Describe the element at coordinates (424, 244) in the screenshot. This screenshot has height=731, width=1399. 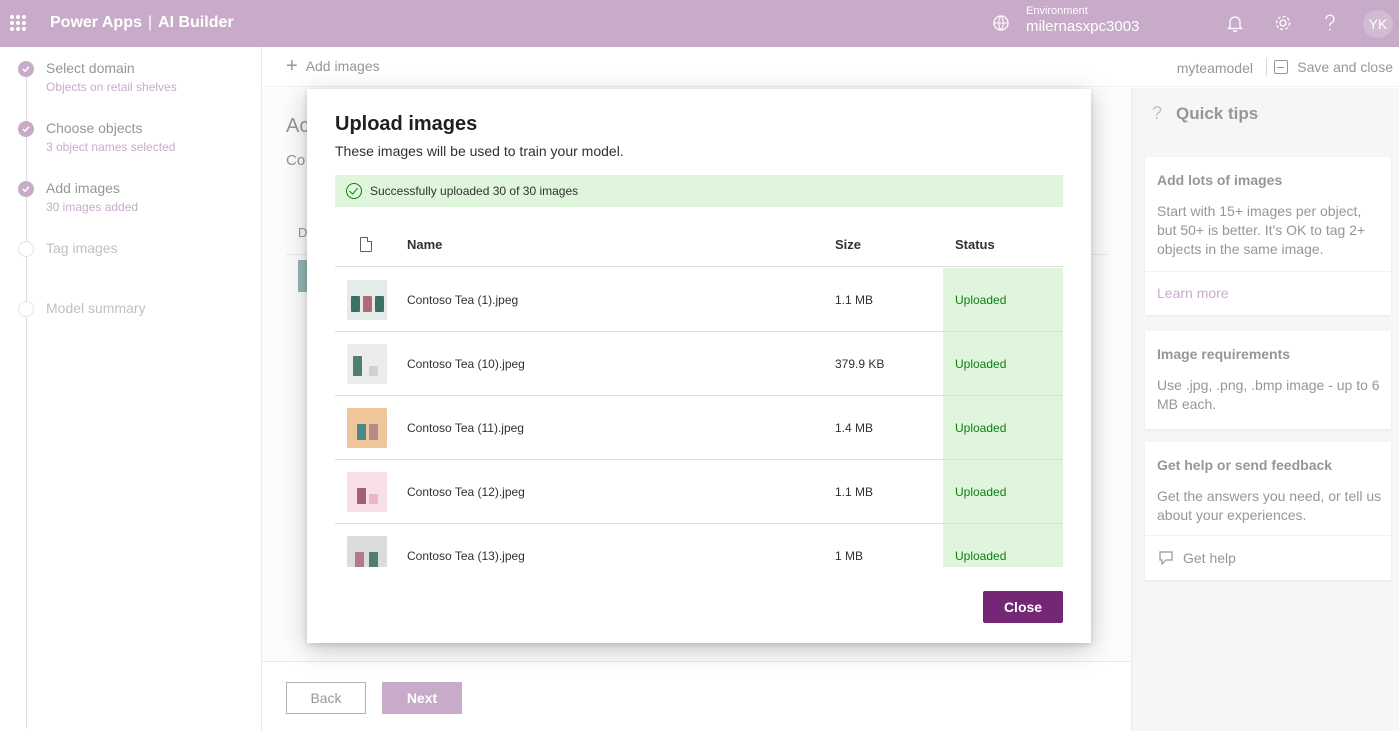
I see `column-name: Name` at that location.